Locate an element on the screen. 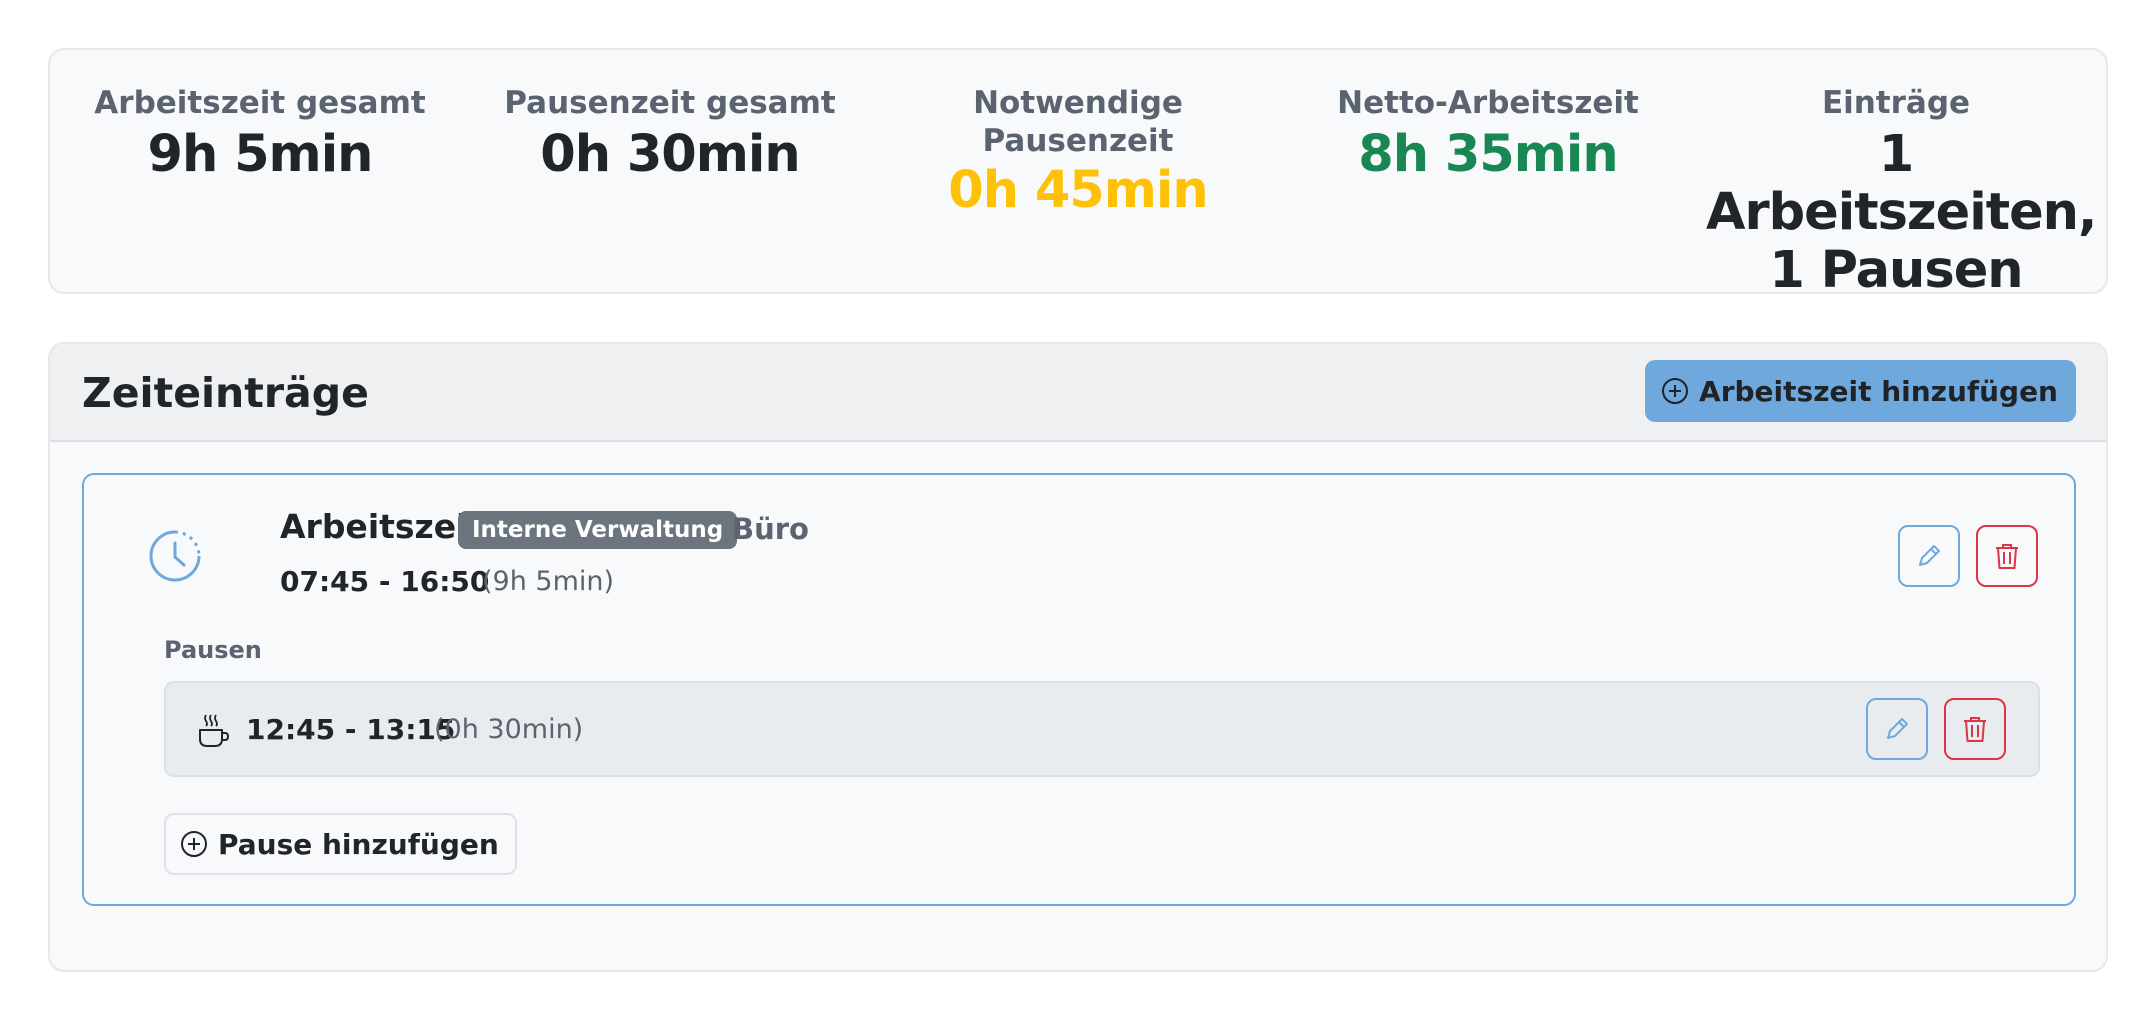 The height and width of the screenshot is (1018, 2156). entry-type: Arbeitszeit is located at coordinates (382, 526).